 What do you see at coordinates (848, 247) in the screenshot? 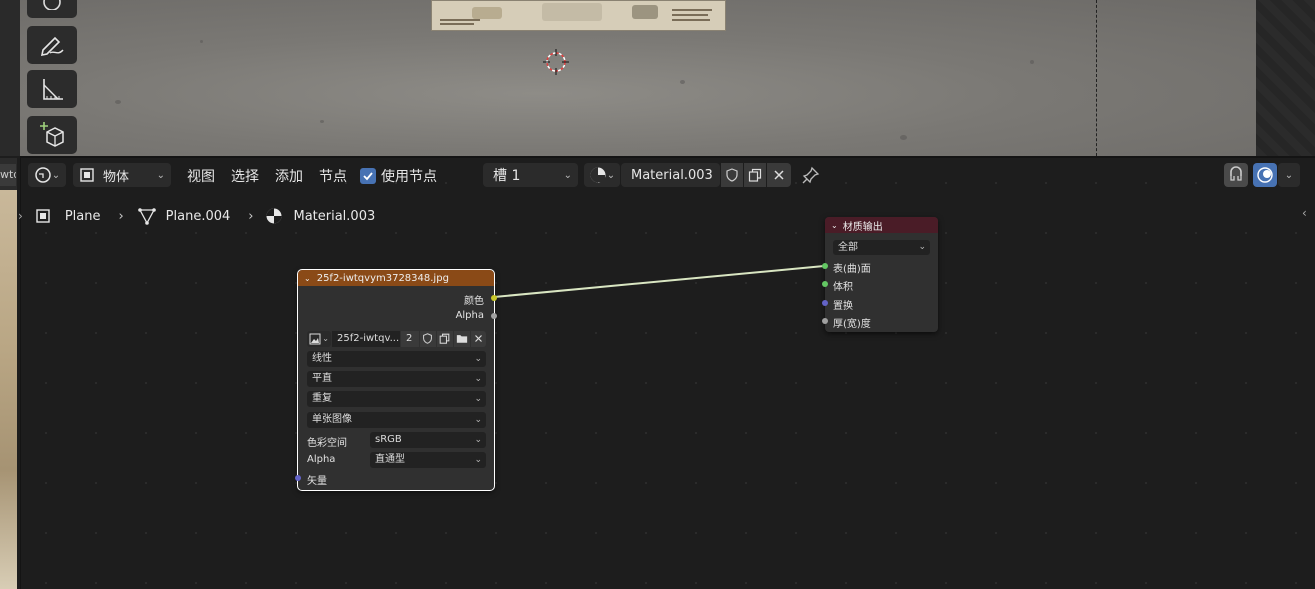
I see `output-target-value: 全部` at bounding box center [848, 247].